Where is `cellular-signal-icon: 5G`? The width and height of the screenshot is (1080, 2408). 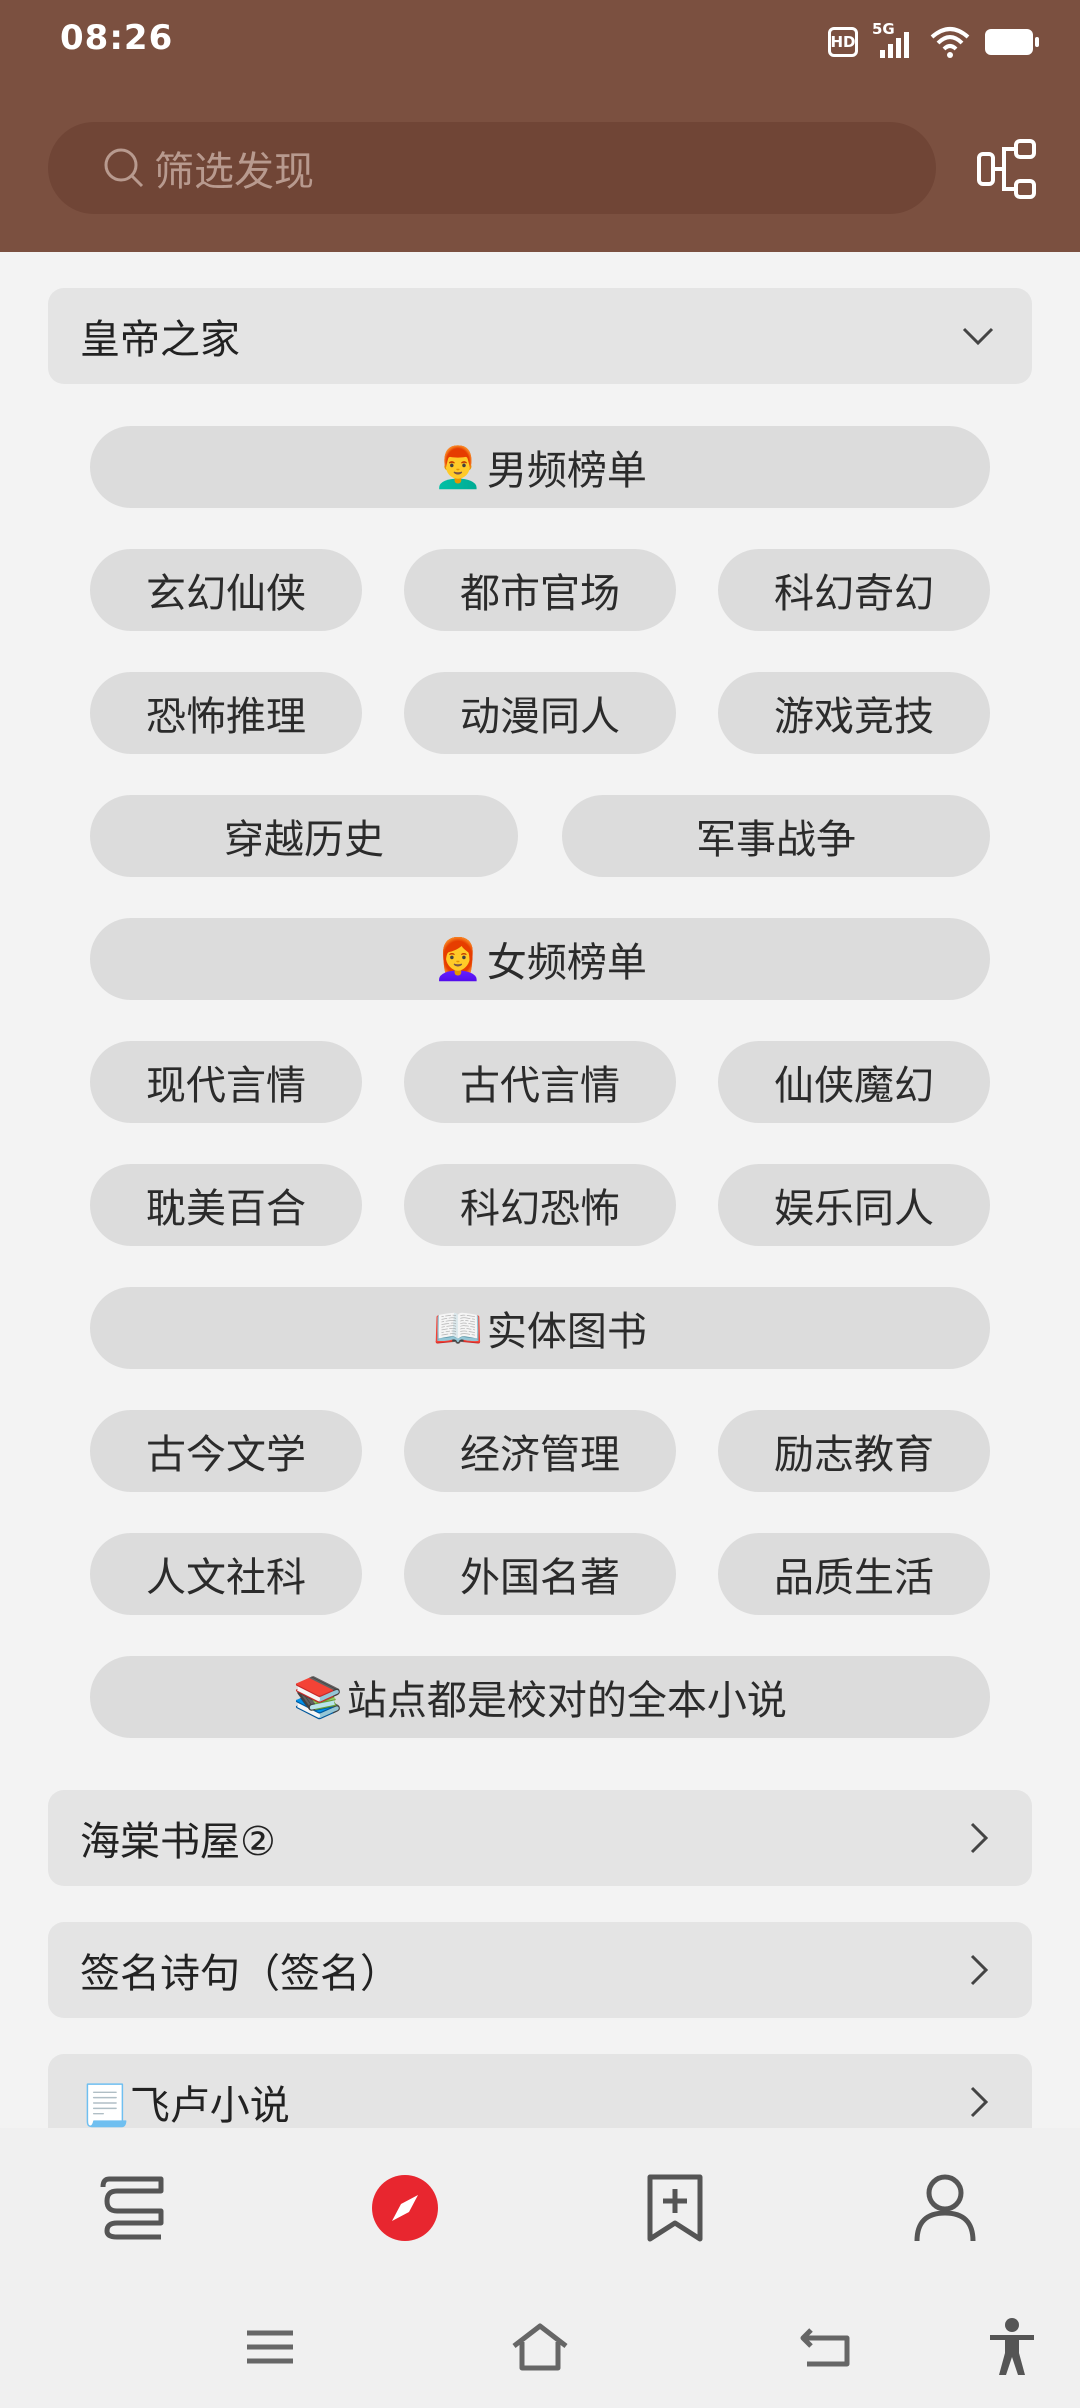 cellular-signal-icon: 5G is located at coordinates (894, 40).